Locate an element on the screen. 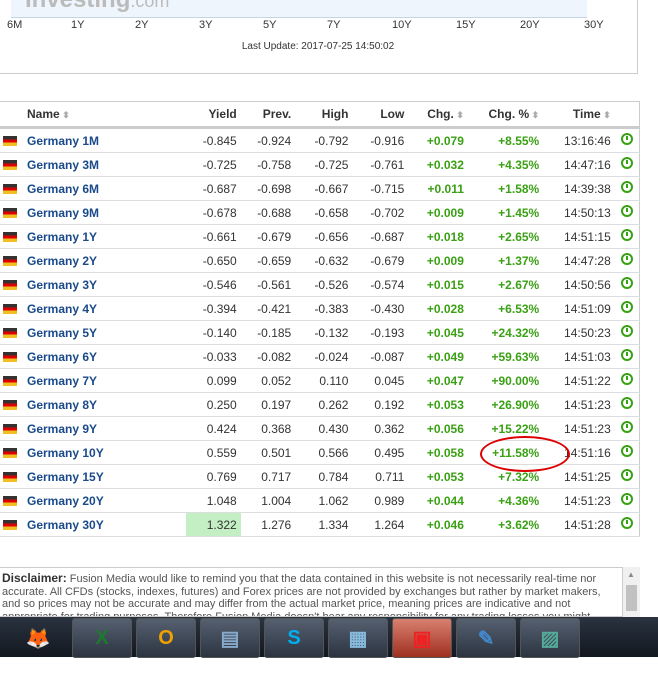  cell-name: Germany 3Y is located at coordinates (93, 284).